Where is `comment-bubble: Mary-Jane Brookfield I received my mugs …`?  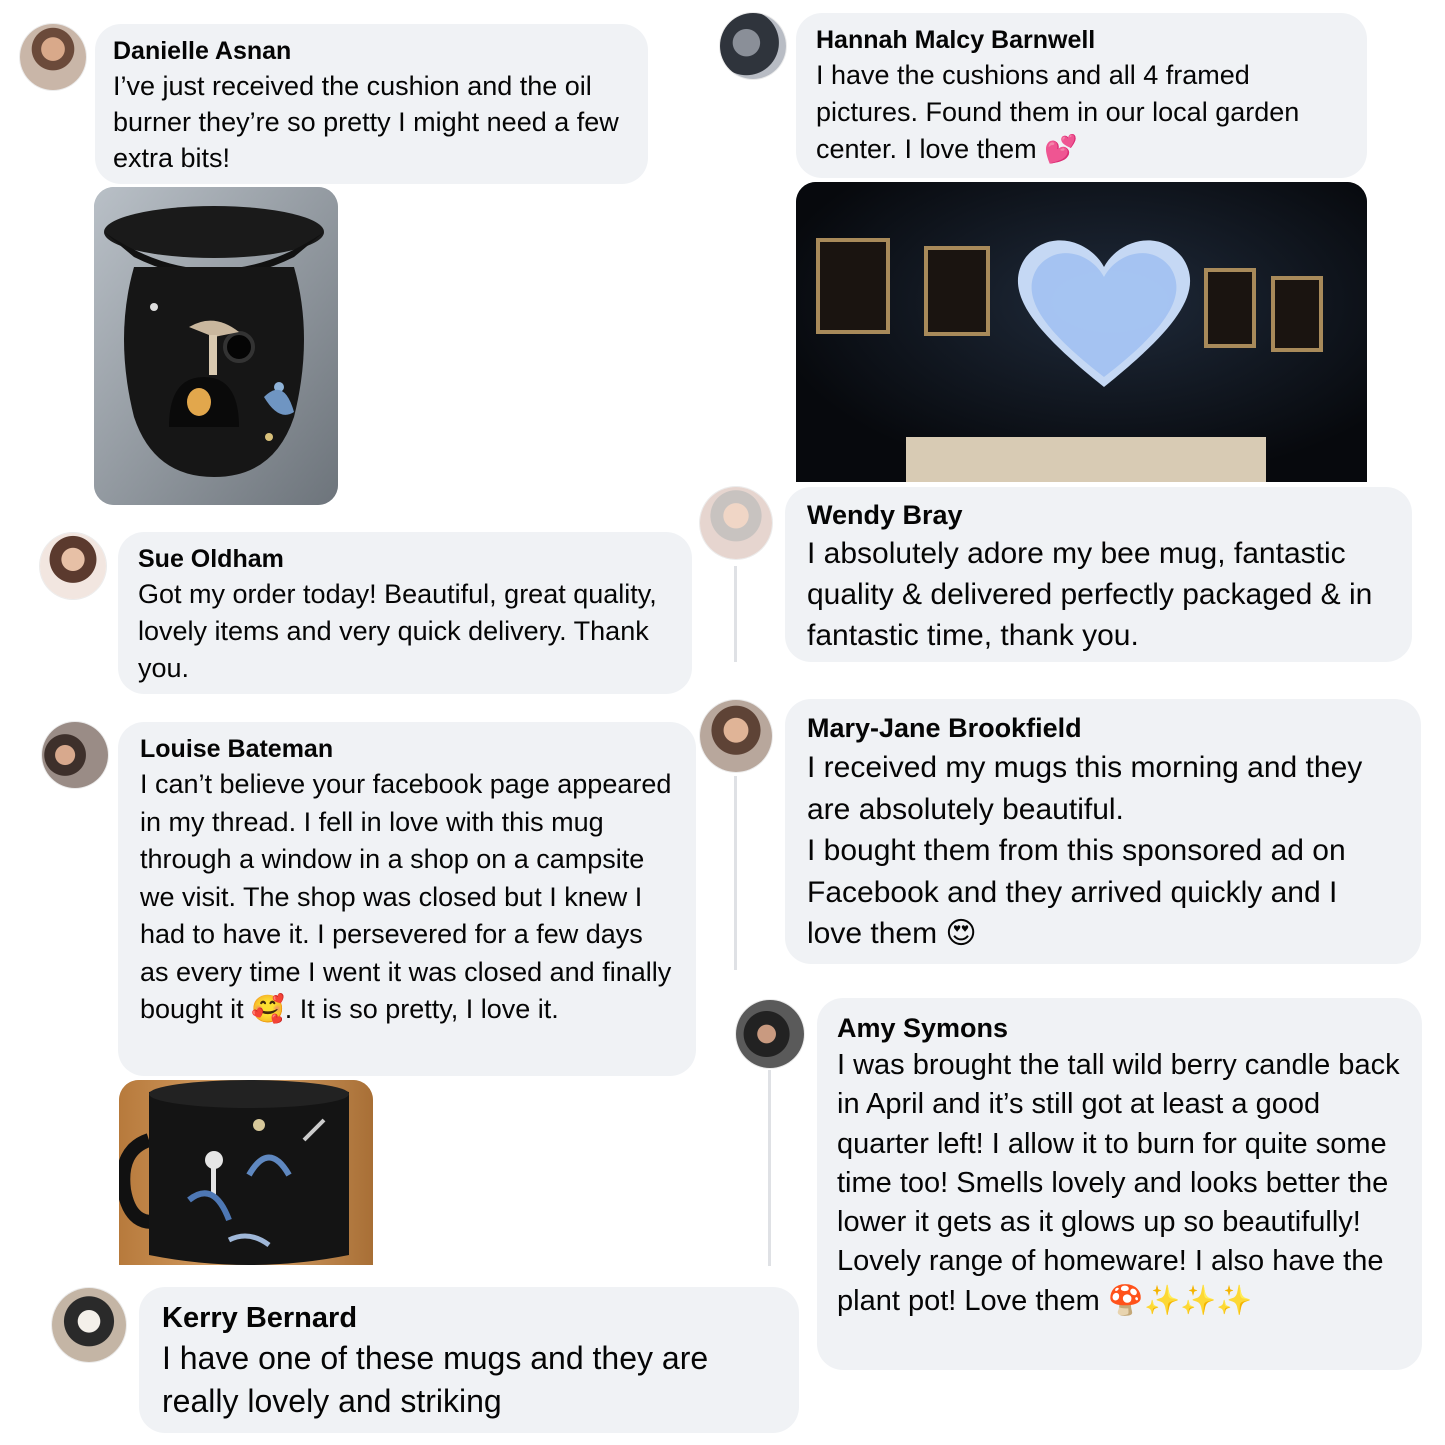 comment-bubble: Mary-Jane Brookfield I received my mugs … is located at coordinates (1103, 831).